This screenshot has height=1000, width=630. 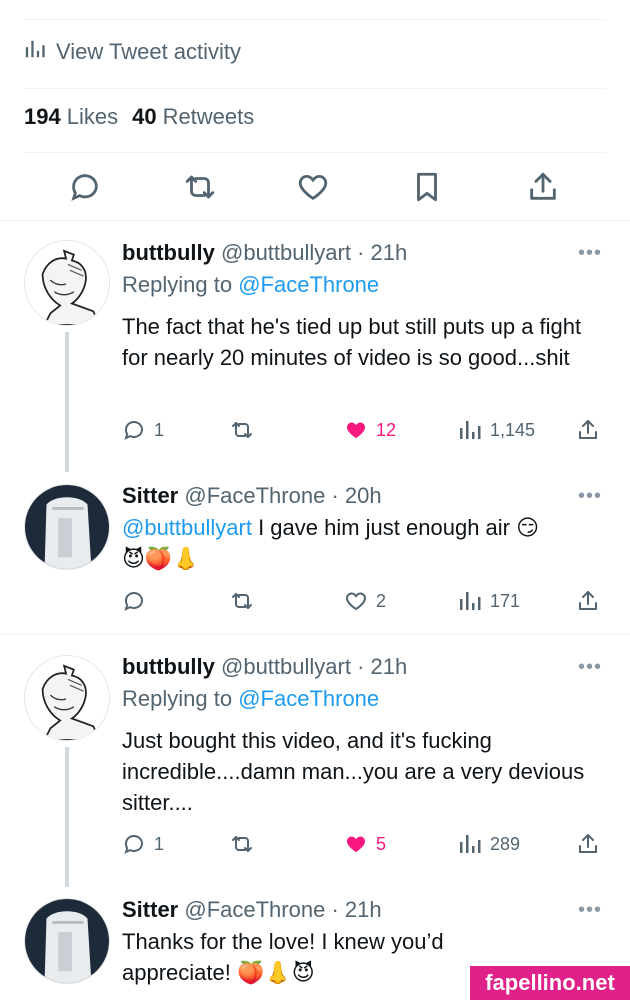 I want to click on view-tweet-activity-link: View Tweet activity, so click(x=132, y=52).